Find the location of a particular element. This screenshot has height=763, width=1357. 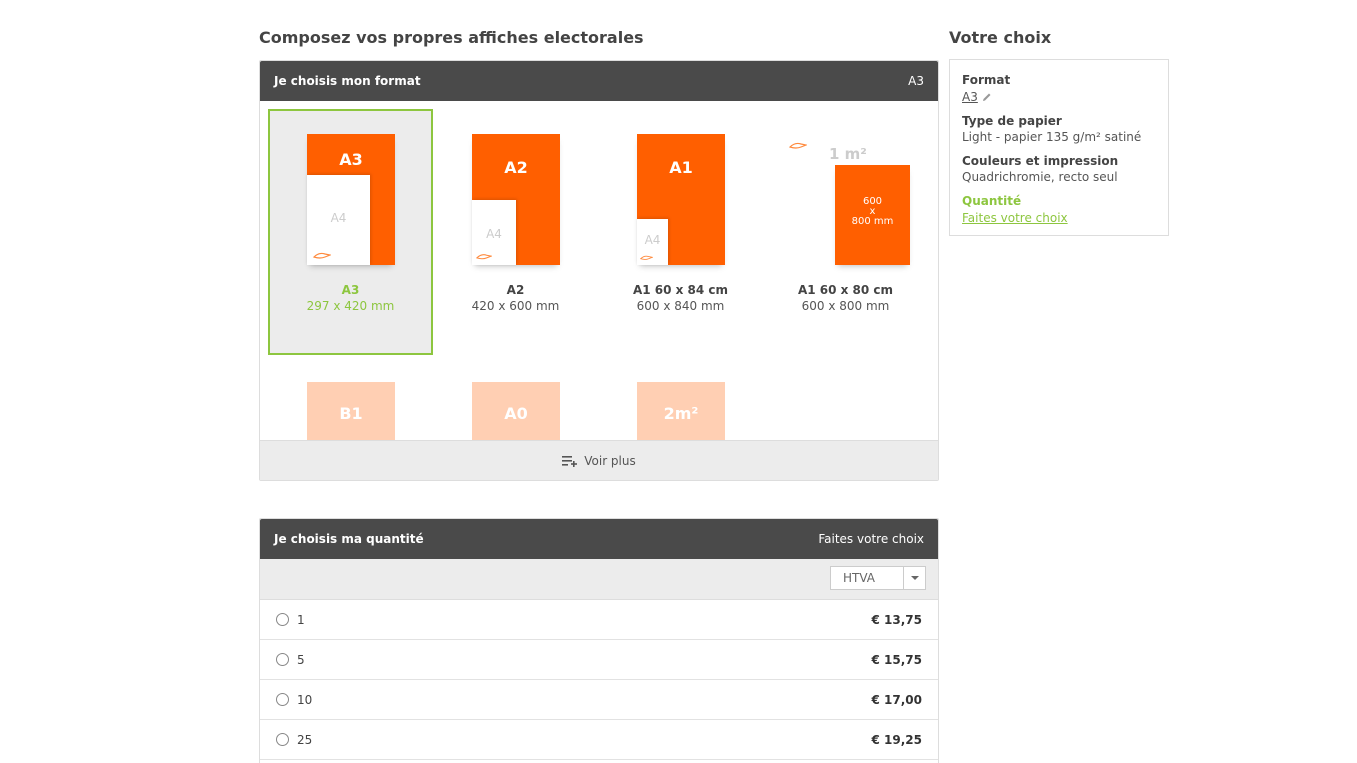

quantity-panel-value: Faites votre choix is located at coordinates (871, 539).